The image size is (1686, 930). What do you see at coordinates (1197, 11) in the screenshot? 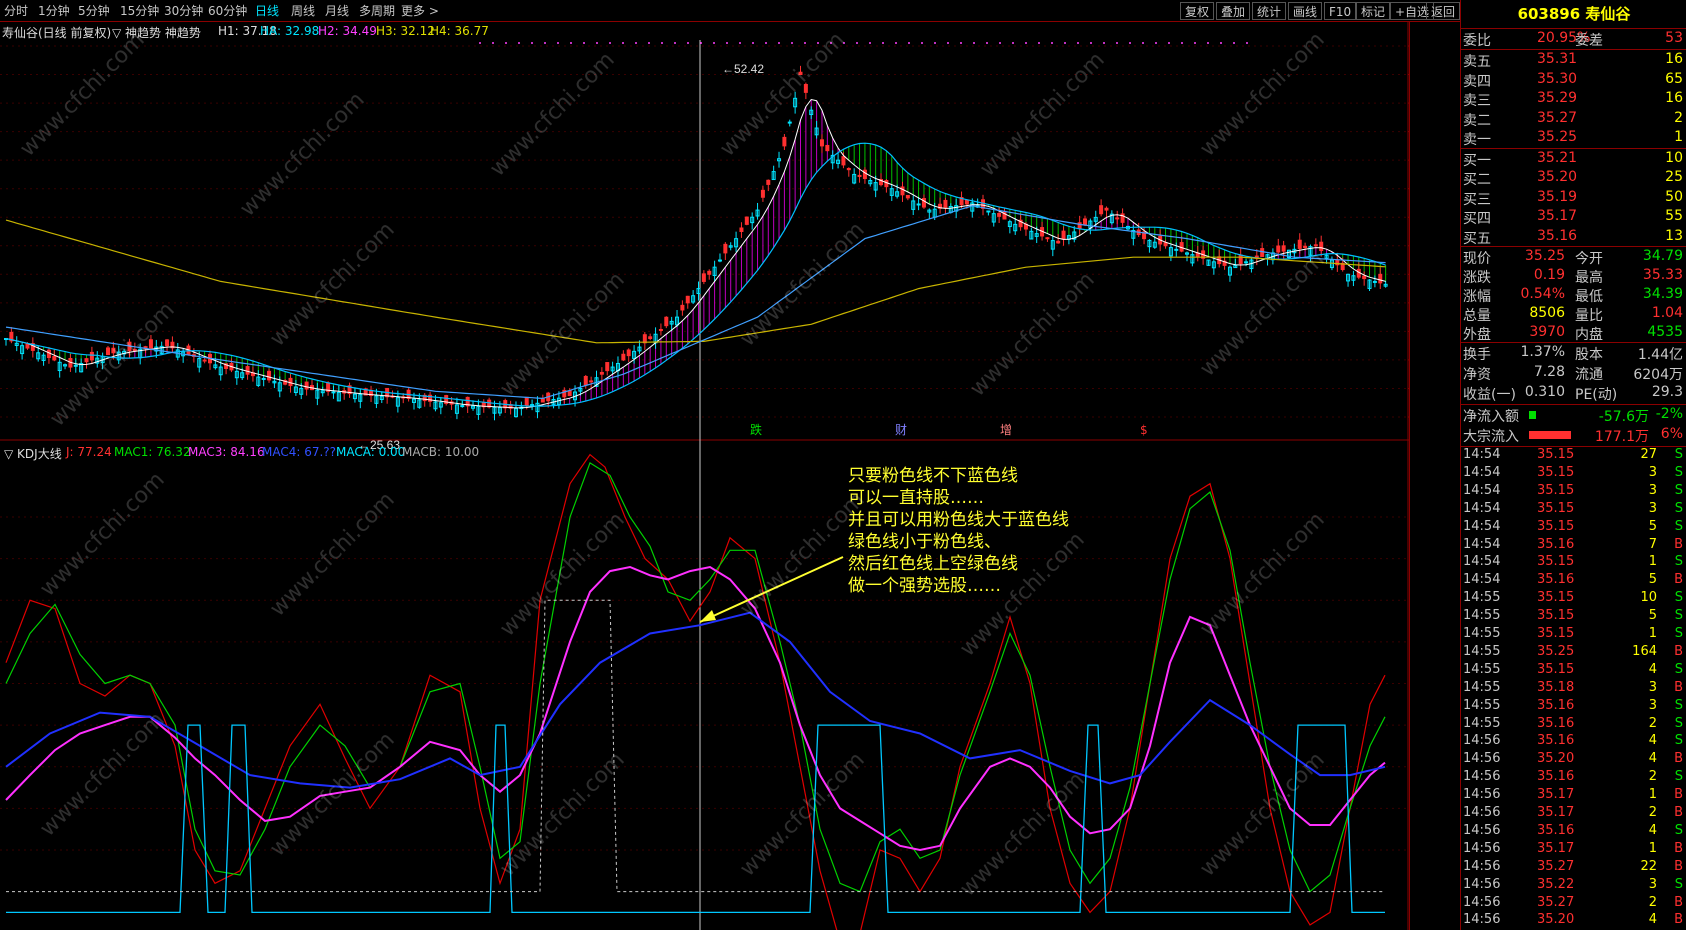
I see `toolbar-button-0: 复权` at bounding box center [1197, 11].